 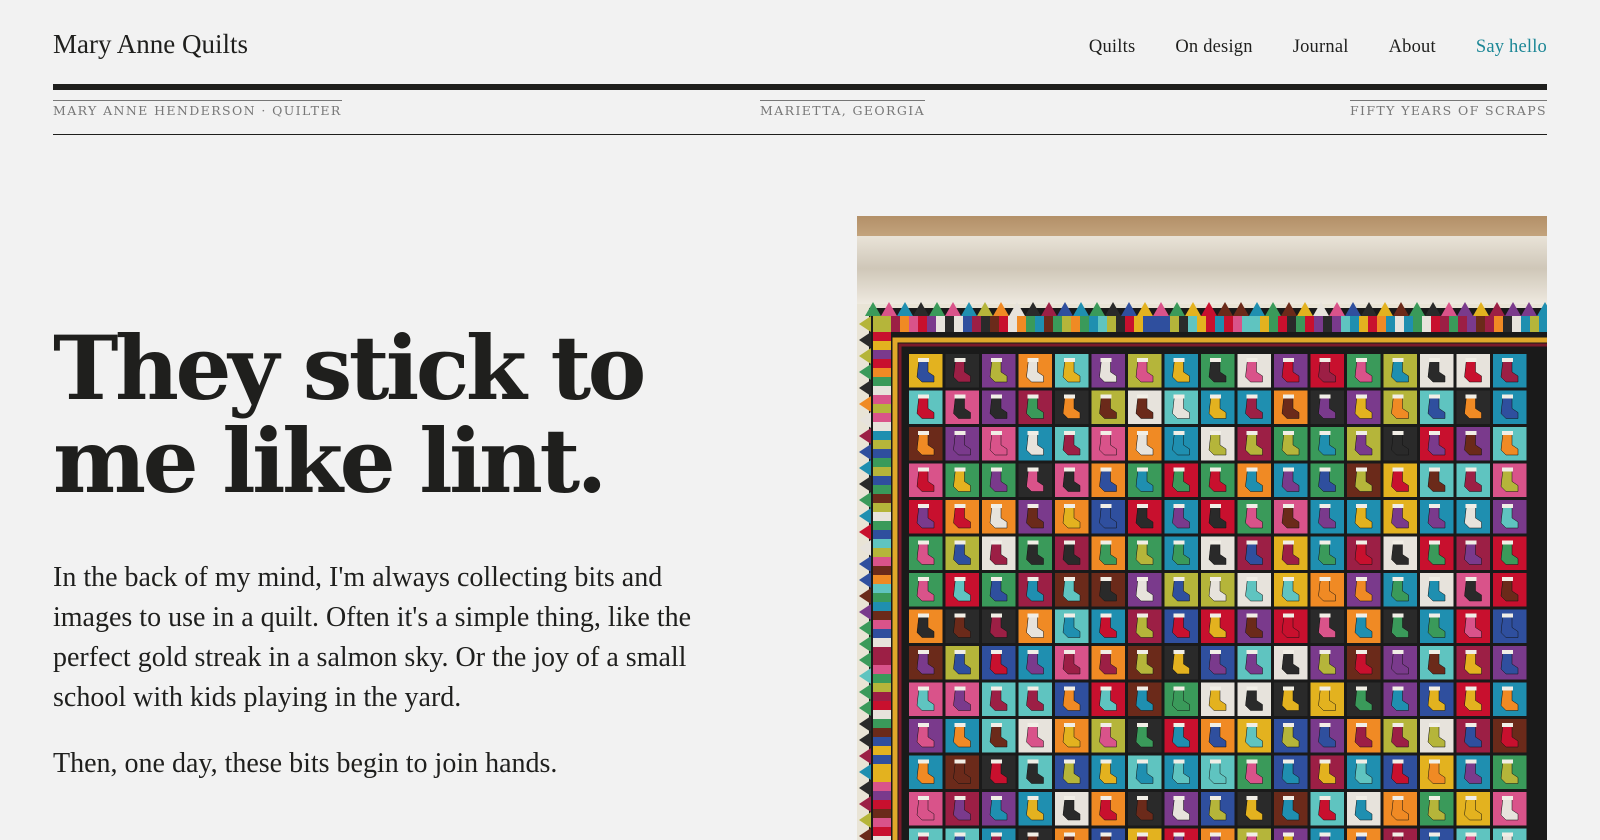 What do you see at coordinates (349, 368) in the screenshot?
I see `headline-line-1: They stick to` at bounding box center [349, 368].